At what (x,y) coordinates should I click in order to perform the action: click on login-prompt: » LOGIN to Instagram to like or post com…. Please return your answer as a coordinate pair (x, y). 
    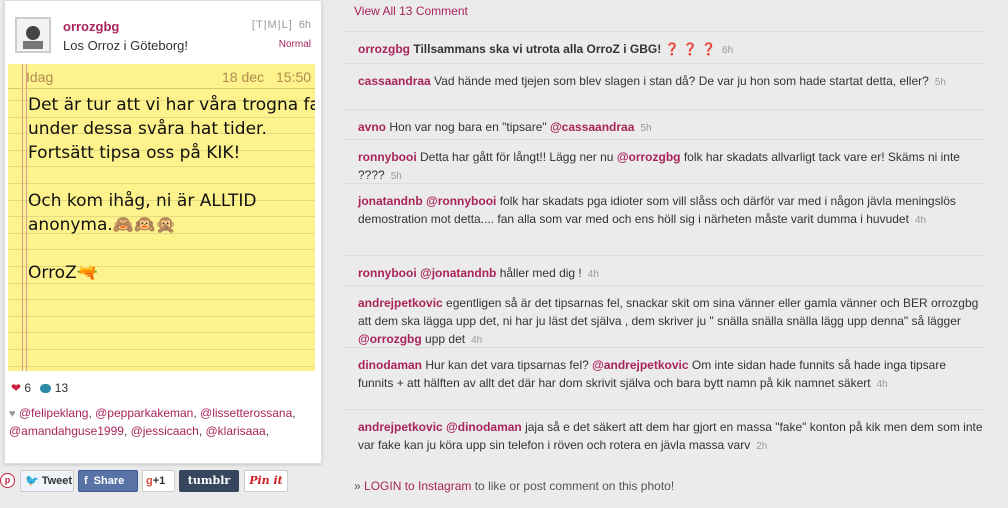
    Looking at the image, I should click on (514, 486).